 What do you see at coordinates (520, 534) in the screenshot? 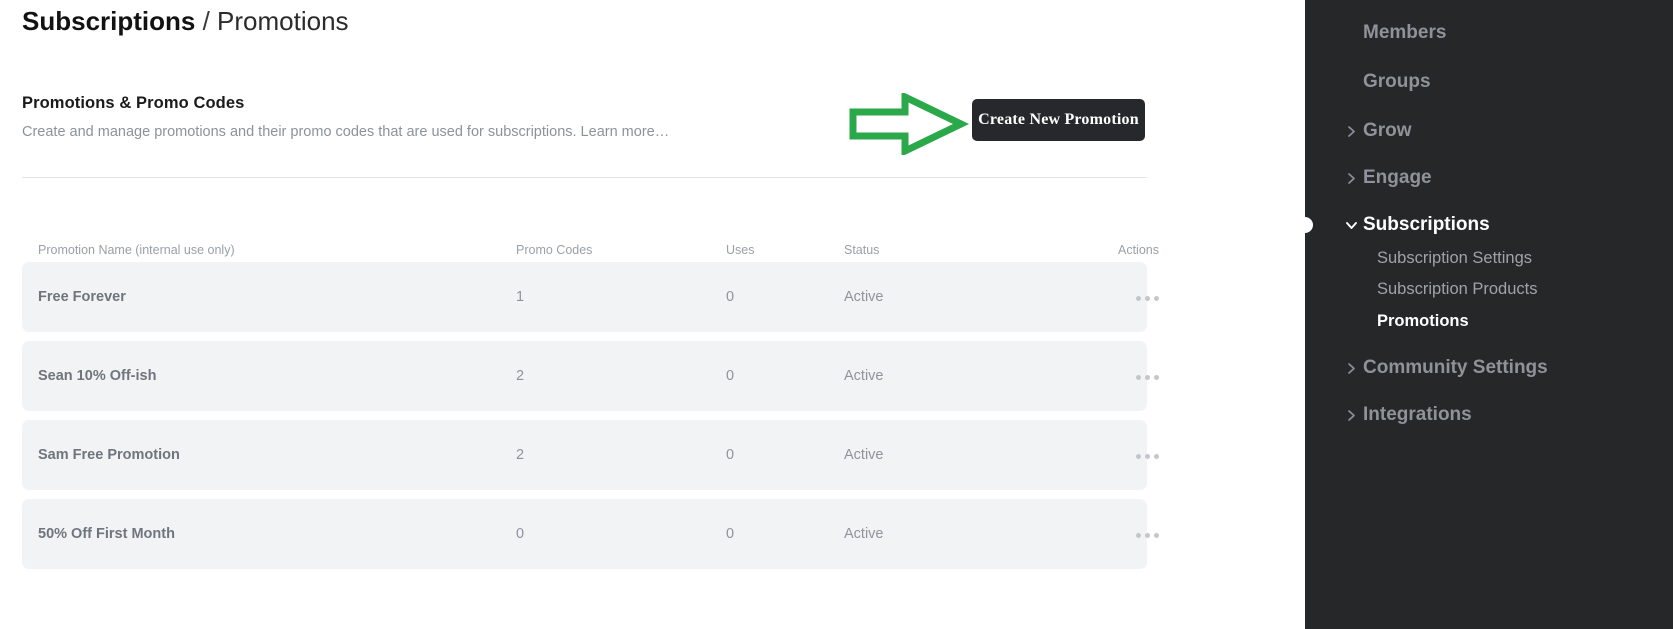
I see `cell-promo-codes: 0` at bounding box center [520, 534].